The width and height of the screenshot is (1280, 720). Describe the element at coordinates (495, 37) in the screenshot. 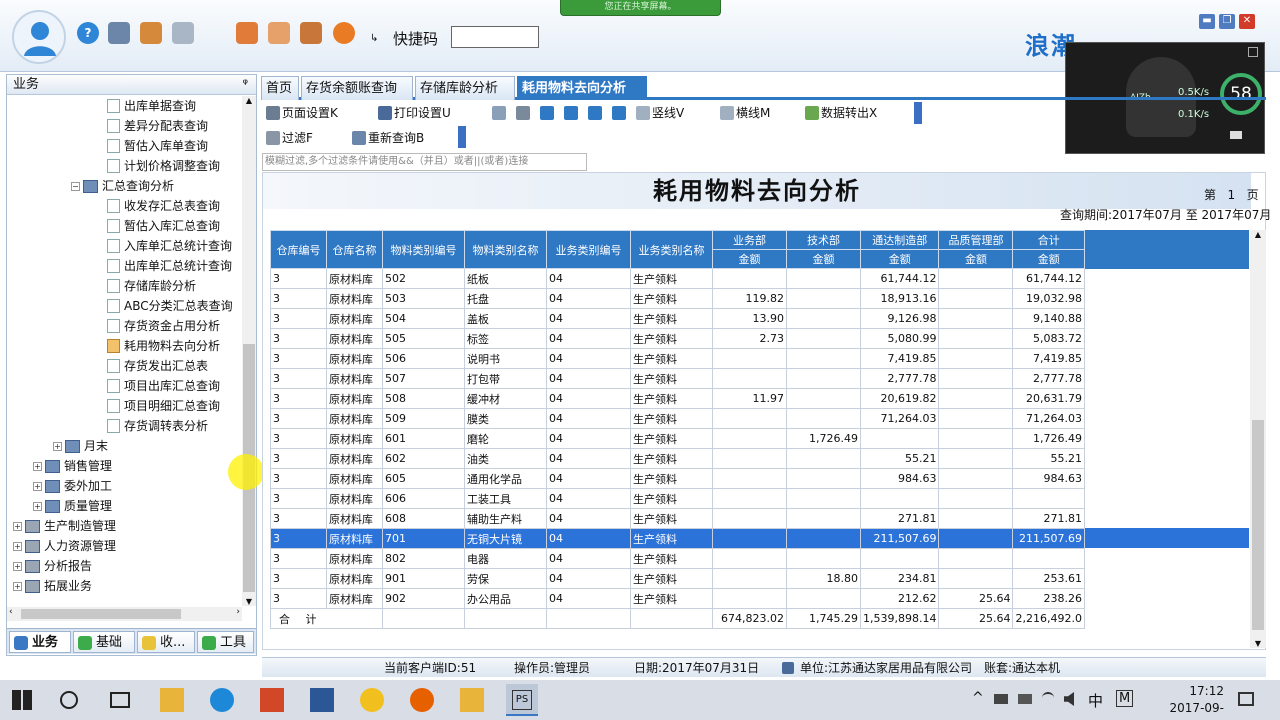

I see `quick-code-input` at that location.